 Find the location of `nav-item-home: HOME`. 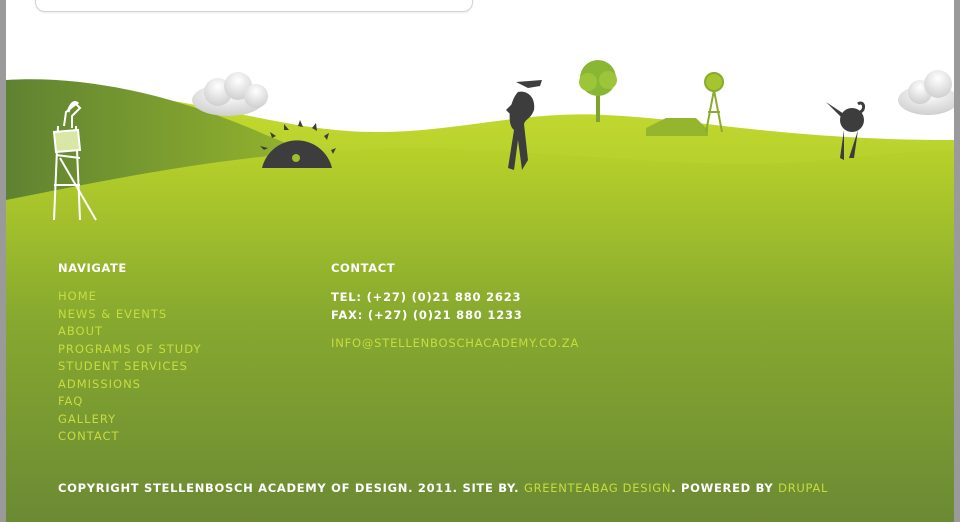

nav-item-home: HOME is located at coordinates (129, 298).